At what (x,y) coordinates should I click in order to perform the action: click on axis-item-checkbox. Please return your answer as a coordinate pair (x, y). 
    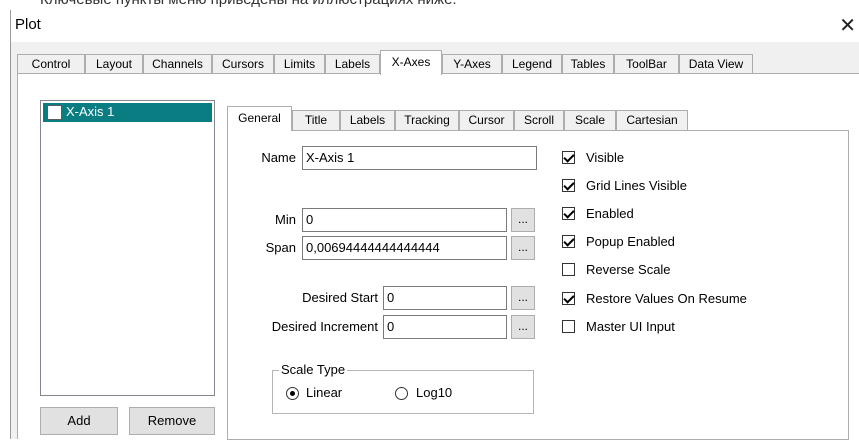
    Looking at the image, I should click on (54, 112).